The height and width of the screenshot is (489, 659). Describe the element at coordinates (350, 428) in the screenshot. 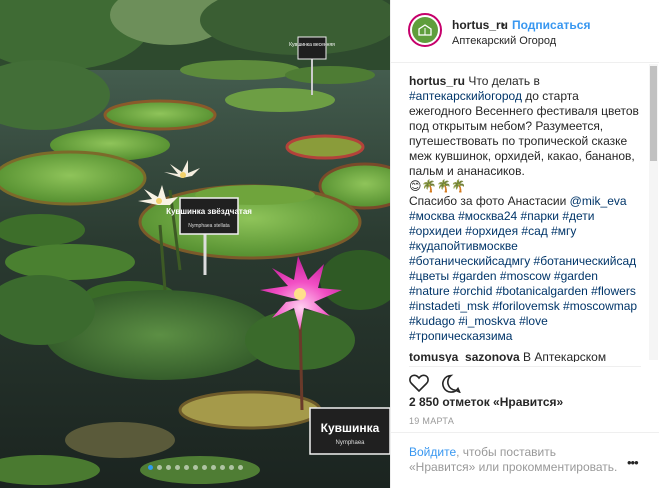

I see `sign-bottom-text: Кувшинка` at that location.